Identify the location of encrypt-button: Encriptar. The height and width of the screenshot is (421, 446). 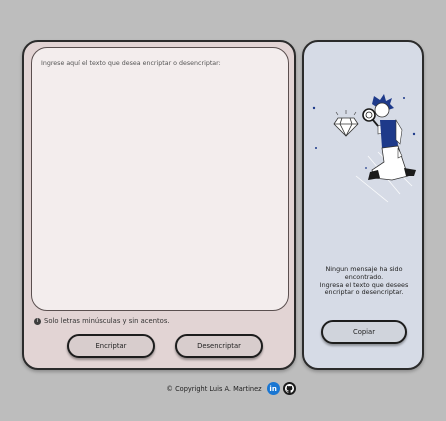
(111, 346).